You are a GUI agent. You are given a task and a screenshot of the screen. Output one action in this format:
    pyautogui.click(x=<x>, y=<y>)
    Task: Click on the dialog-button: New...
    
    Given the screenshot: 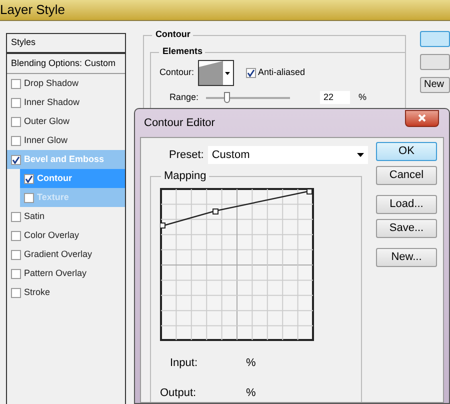 What is the action you would take?
    pyautogui.click(x=406, y=257)
    